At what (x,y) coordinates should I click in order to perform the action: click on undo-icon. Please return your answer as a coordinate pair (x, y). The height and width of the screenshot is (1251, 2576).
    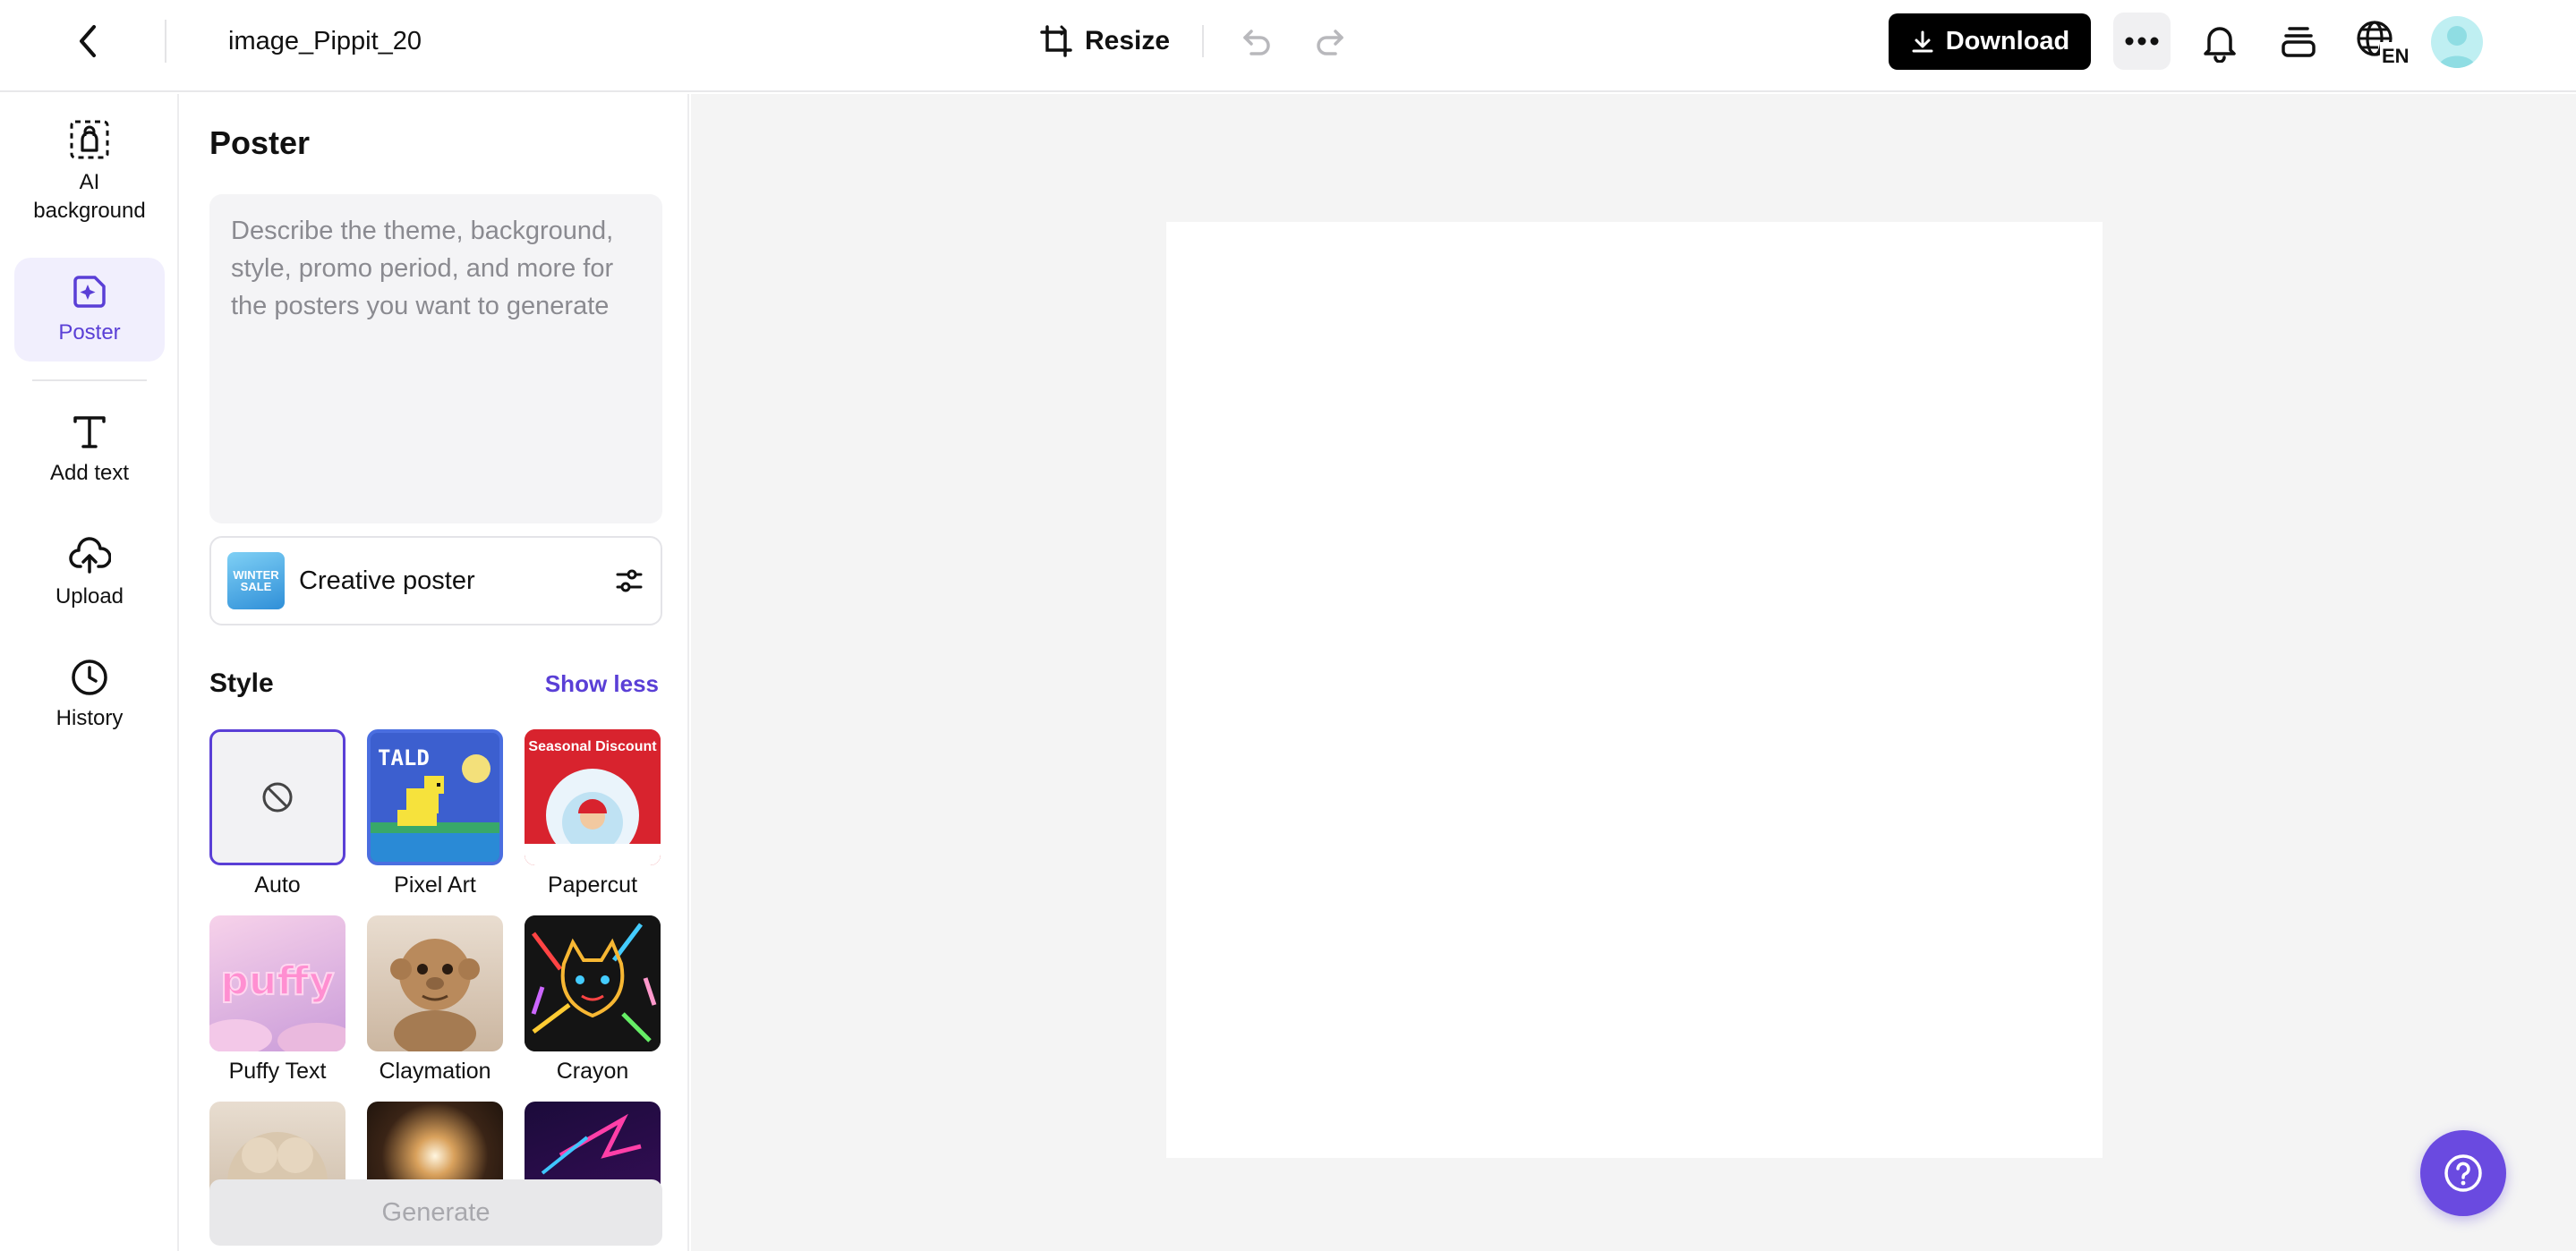
    Looking at the image, I should click on (1256, 42).